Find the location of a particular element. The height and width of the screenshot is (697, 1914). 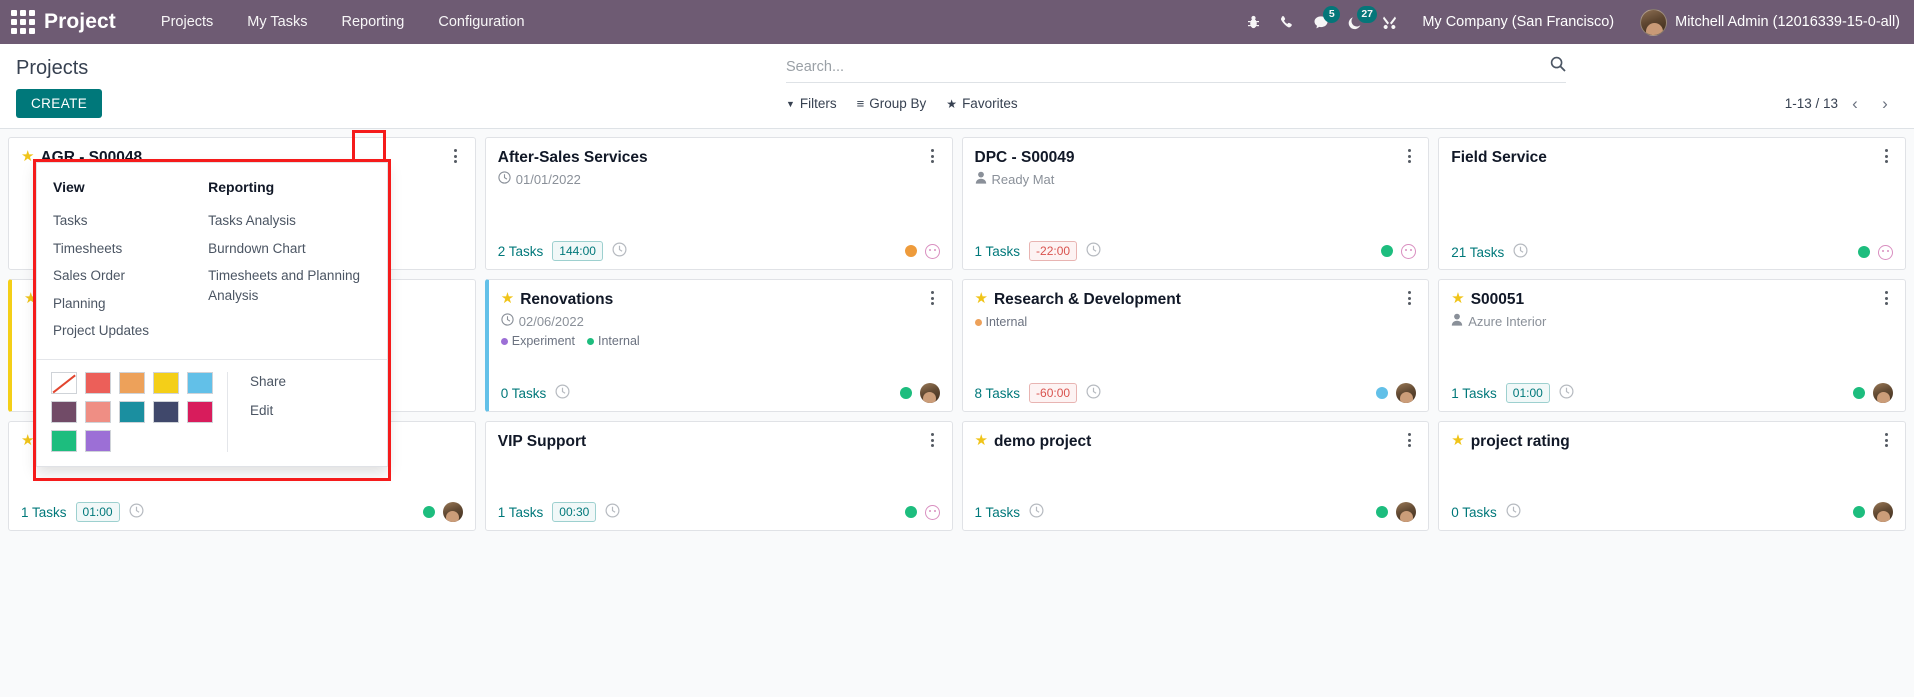

color-swatch-purple is located at coordinates (64, 411).